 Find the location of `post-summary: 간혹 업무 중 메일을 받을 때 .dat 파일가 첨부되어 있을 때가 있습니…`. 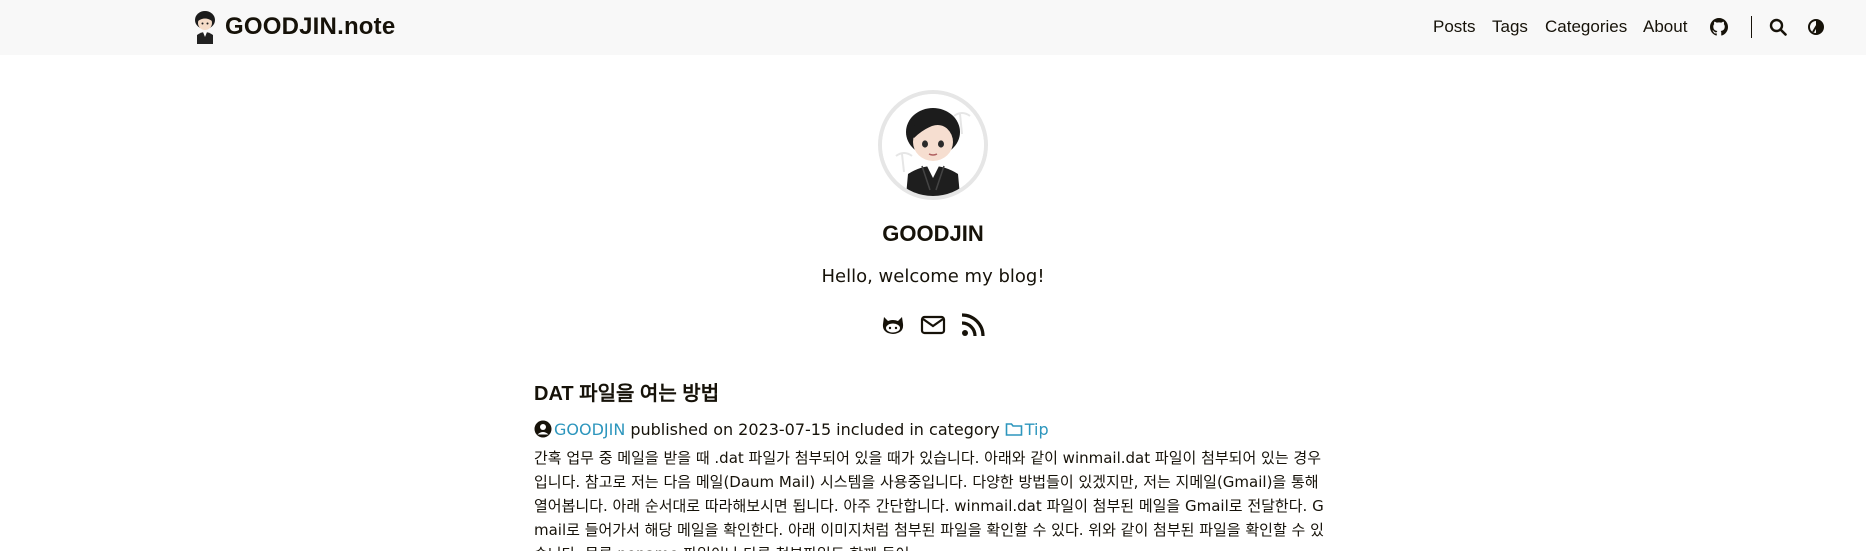

post-summary: 간혹 업무 중 메일을 받을 때 .dat 파일가 첨부되어 있을 때가 있습니… is located at coordinates (929, 500).